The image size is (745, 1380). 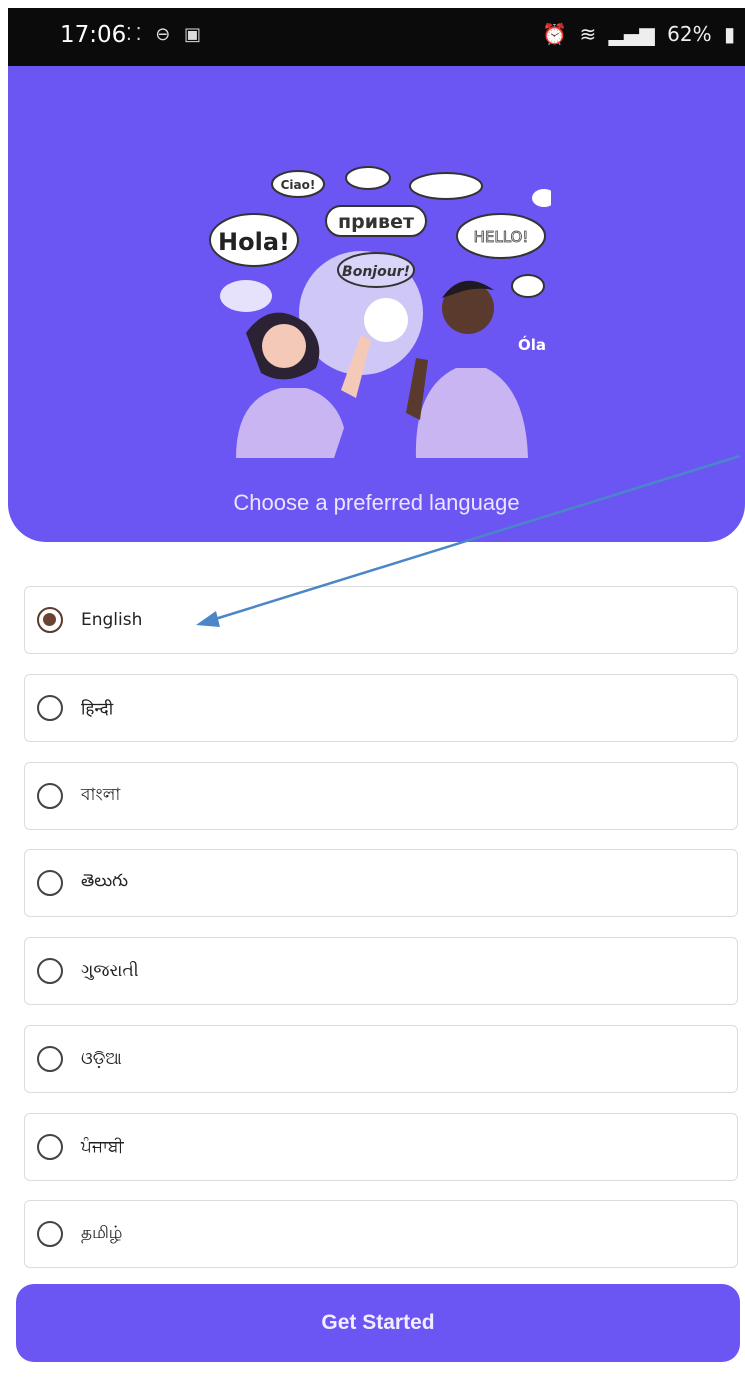 I want to click on radio-button-selected, so click(x=50, y=620).